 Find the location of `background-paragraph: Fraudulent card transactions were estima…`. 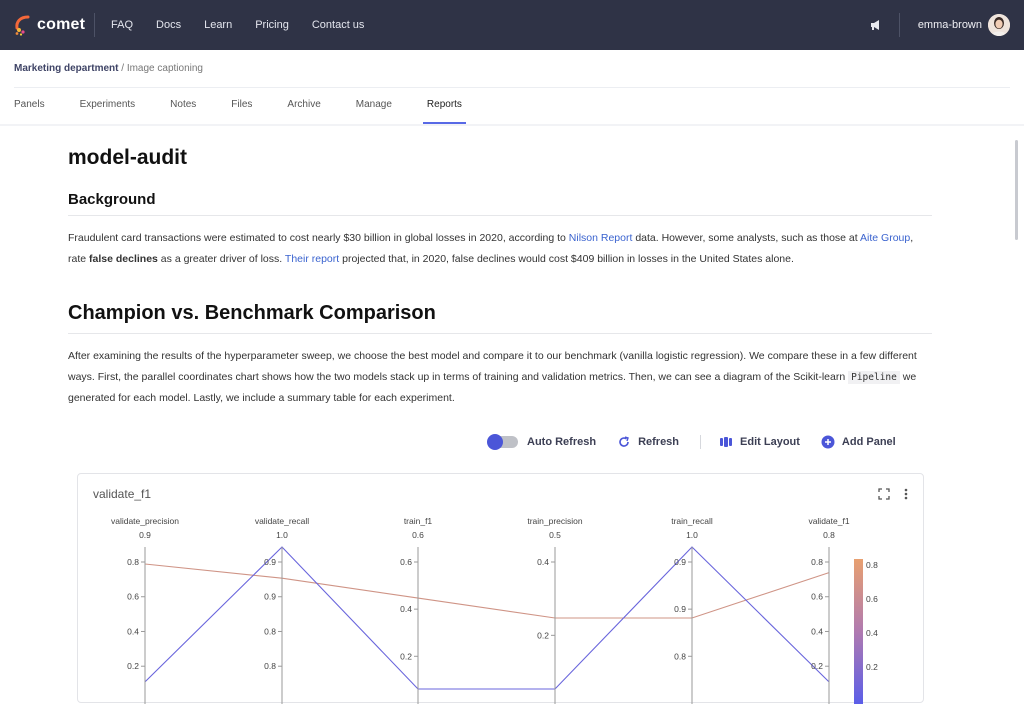

background-paragraph: Fraudulent card transactions were estima… is located at coordinates (500, 249).